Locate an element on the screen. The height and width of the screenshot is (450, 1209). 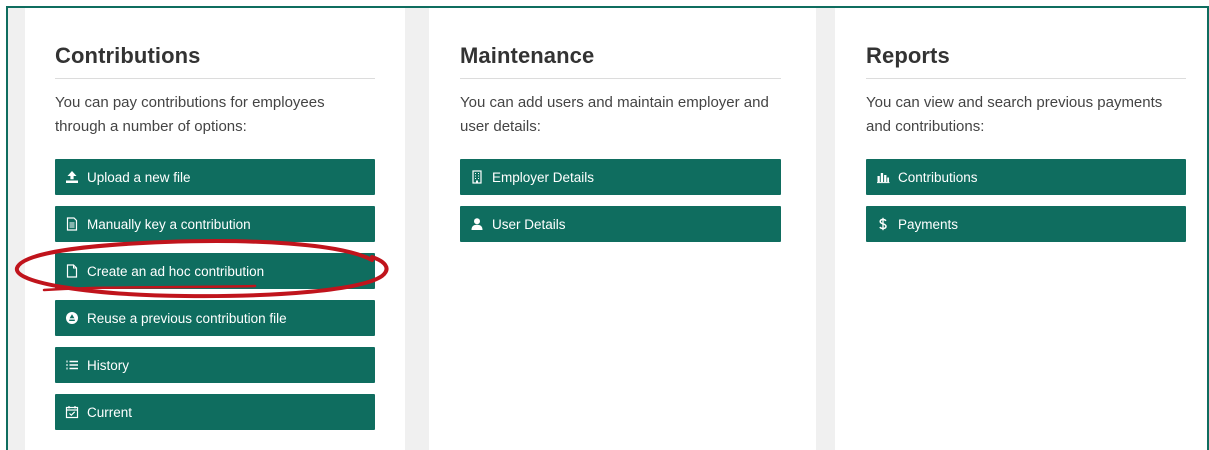
calendar-check-icon is located at coordinates (72, 412).